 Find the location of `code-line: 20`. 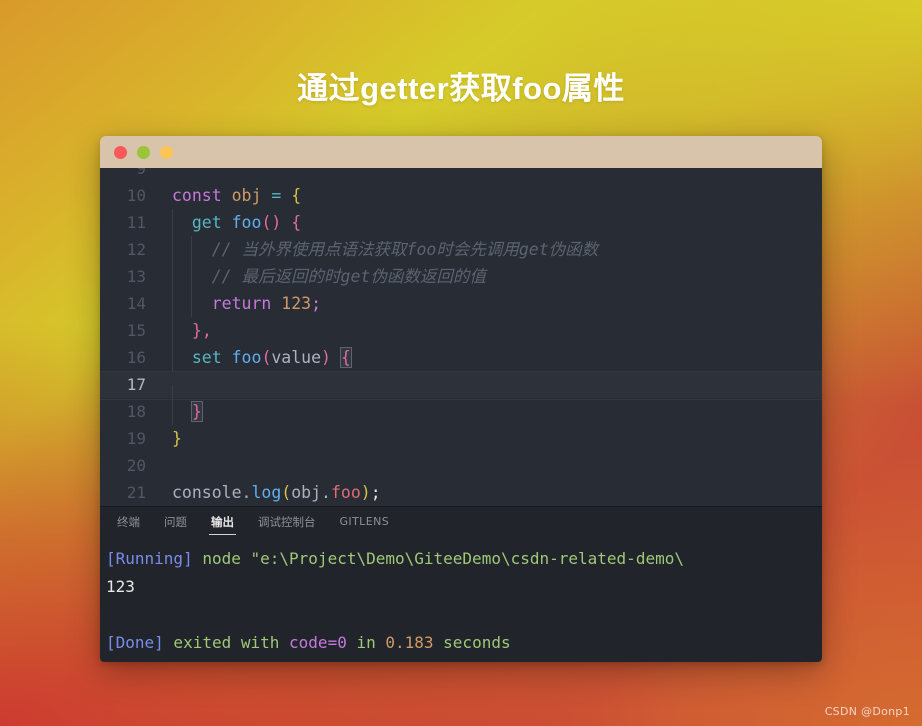

code-line: 20 is located at coordinates (461, 465).